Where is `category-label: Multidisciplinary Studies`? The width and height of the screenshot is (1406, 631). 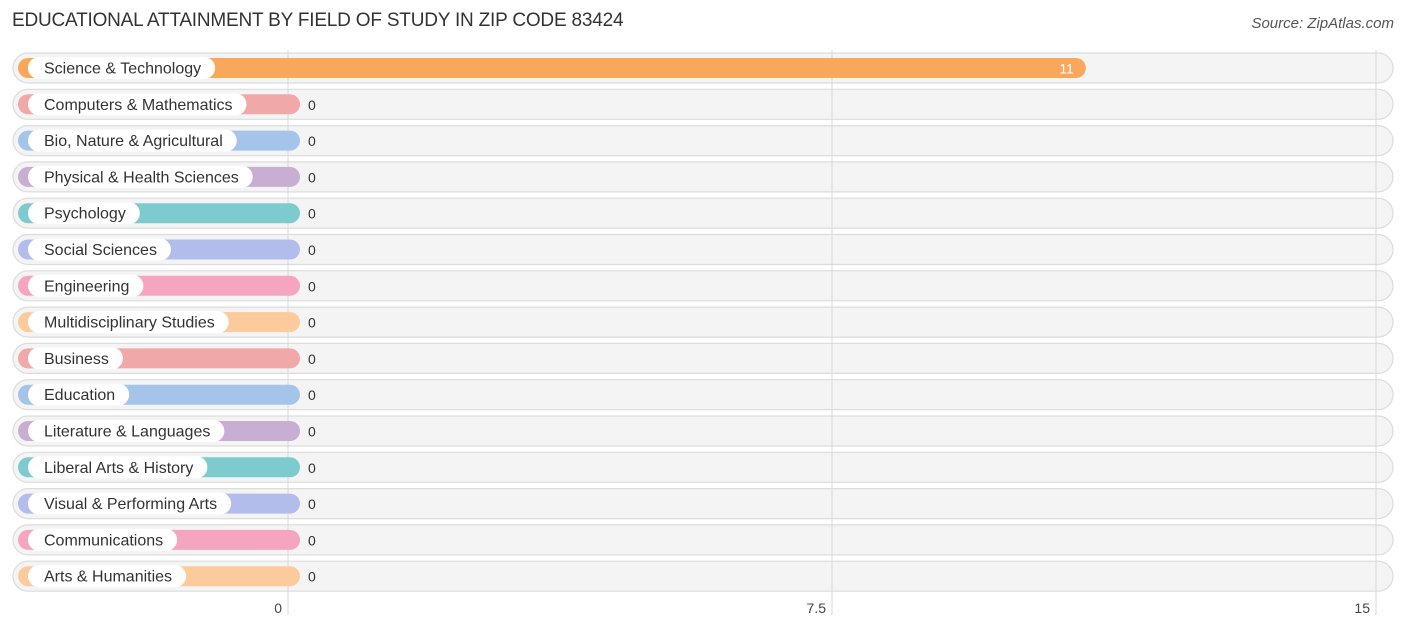 category-label: Multidisciplinary Studies is located at coordinates (129, 323).